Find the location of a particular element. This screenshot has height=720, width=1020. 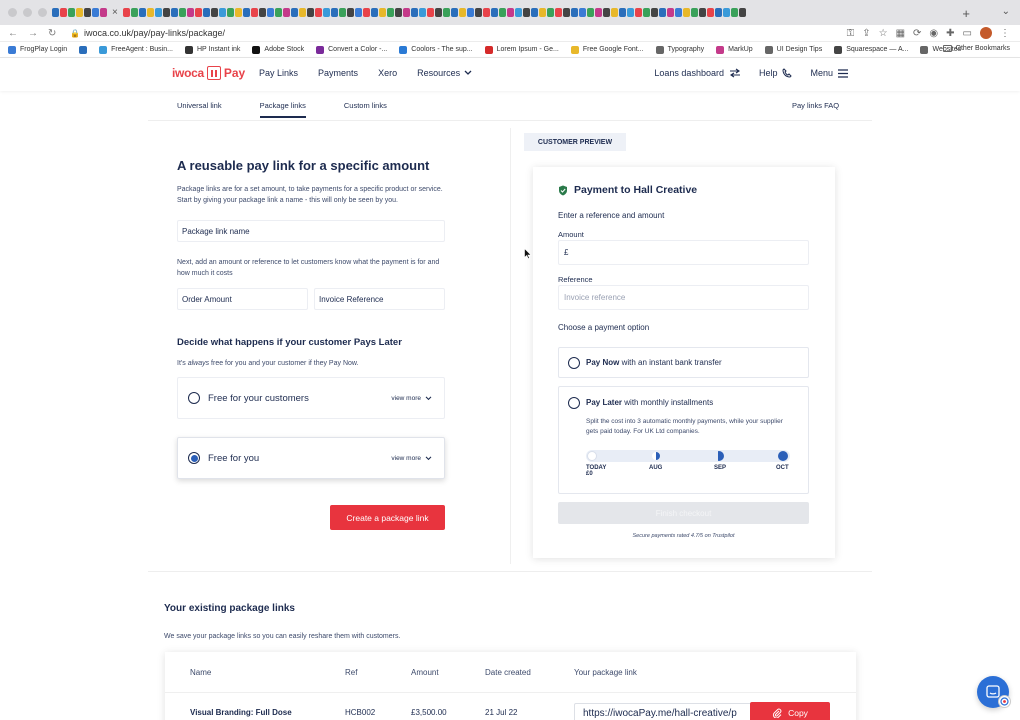

finish-checkout-button: Finish checkout is located at coordinates (683, 513).